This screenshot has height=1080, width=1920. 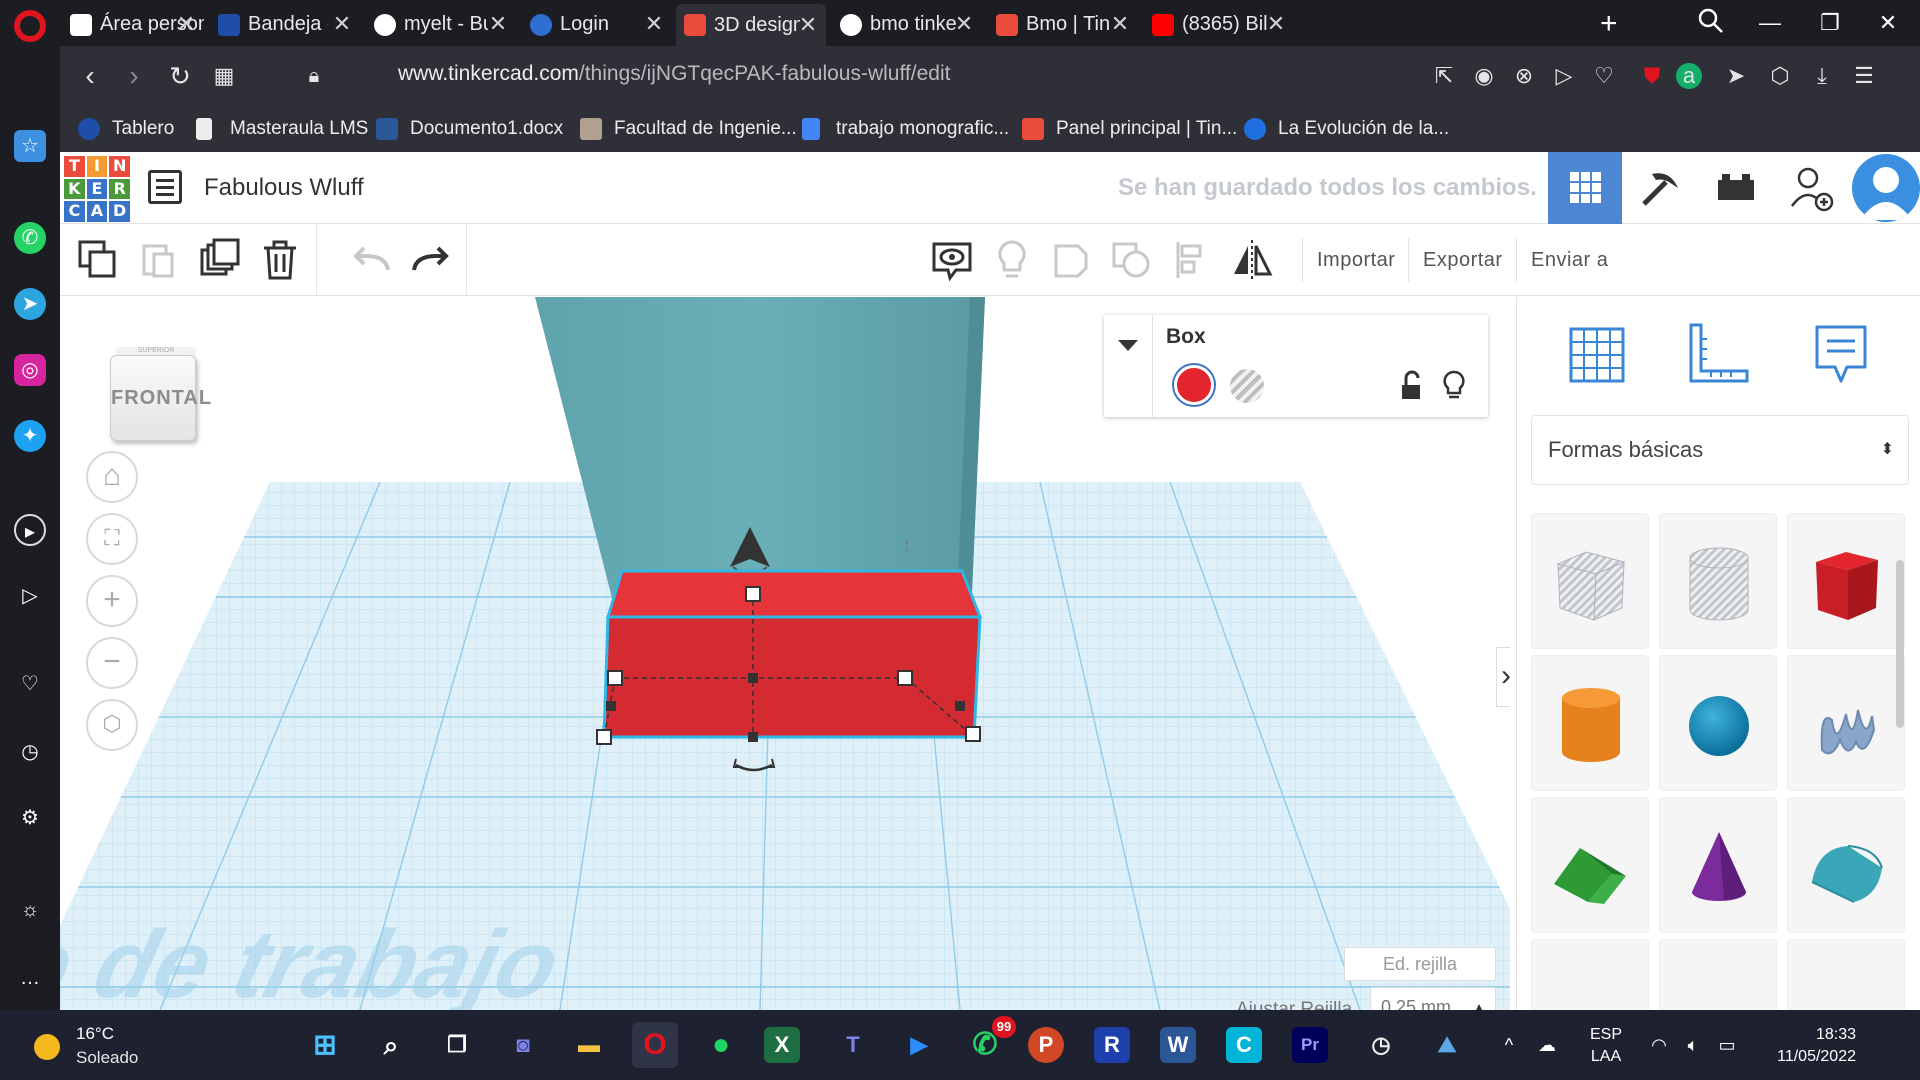 What do you see at coordinates (907, 24) in the screenshot?
I see `tab-bmo-tinkercad: bmo tinkercad ✕` at bounding box center [907, 24].